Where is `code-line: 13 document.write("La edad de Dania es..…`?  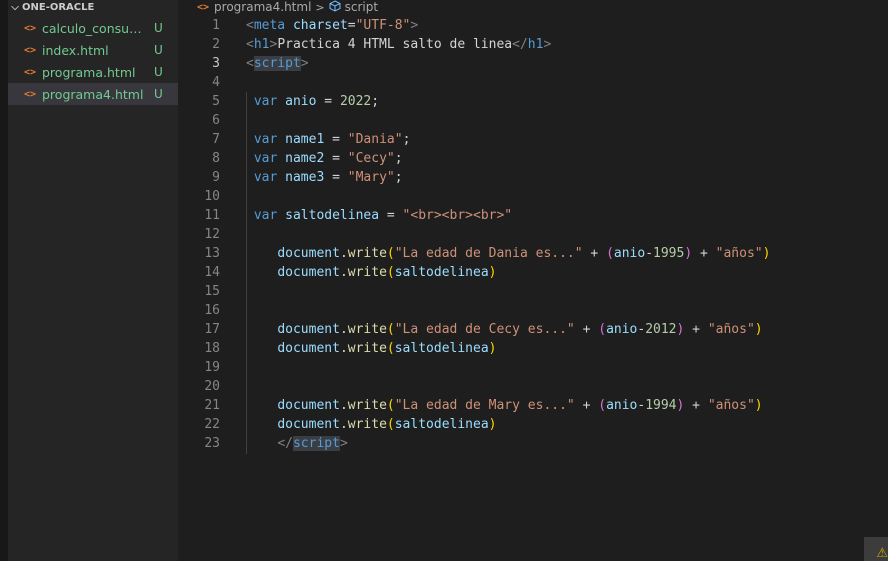 code-line: 13 document.write("La edad de Dania es..… is located at coordinates (533, 253).